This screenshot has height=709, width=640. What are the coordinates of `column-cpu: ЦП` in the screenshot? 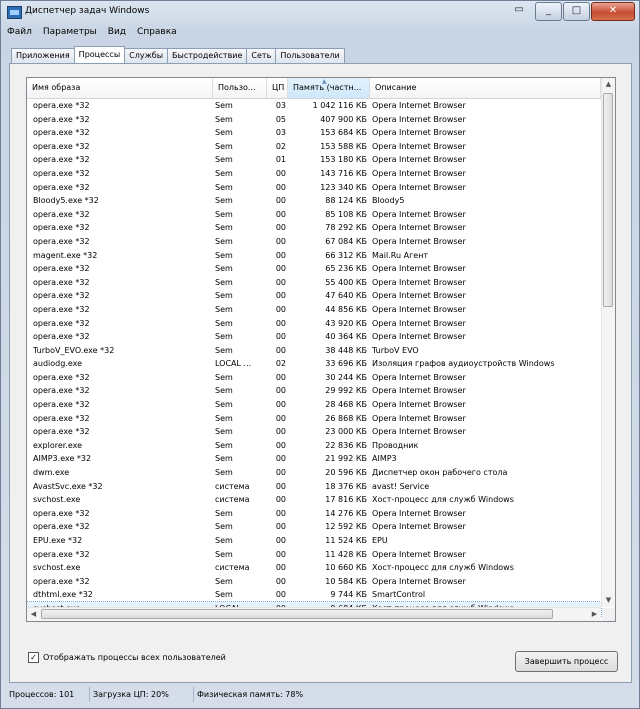 It's located at (277, 88).